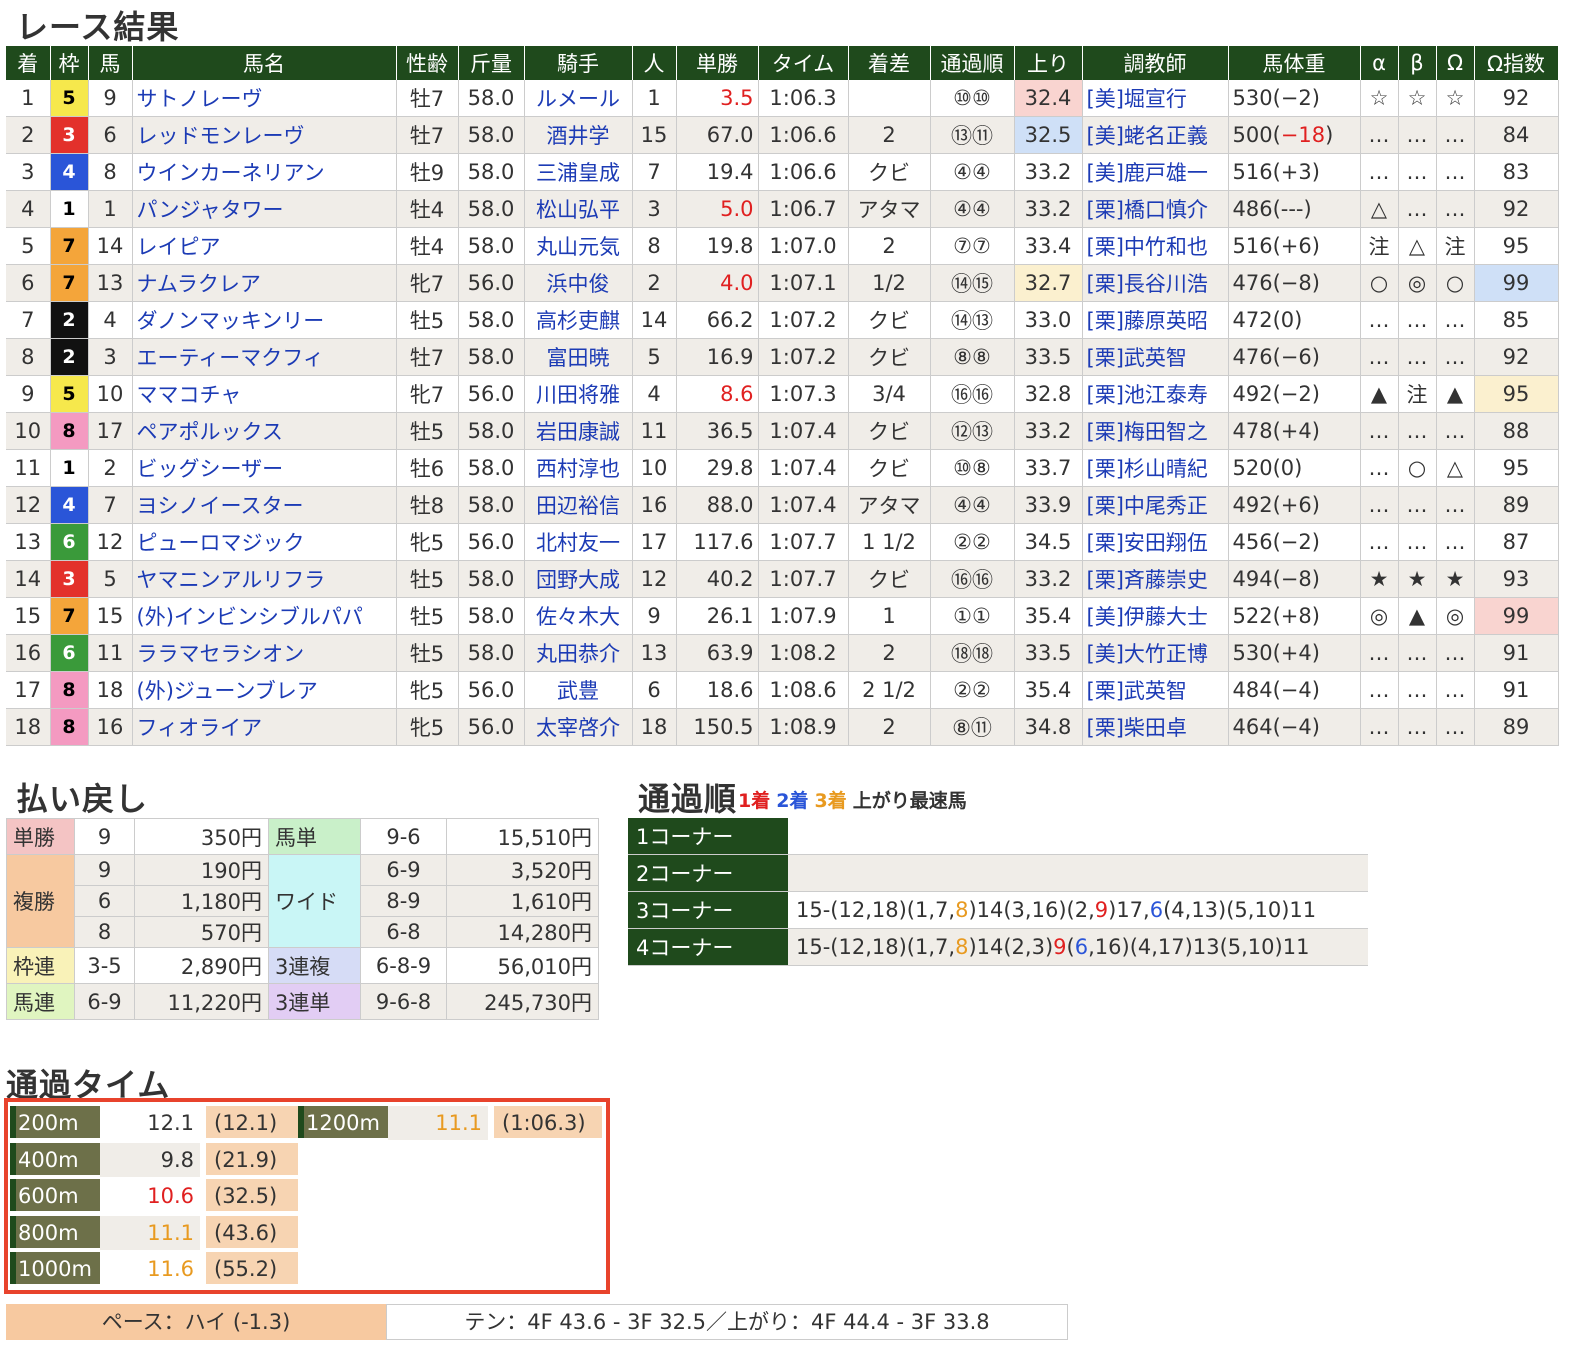 This screenshot has width=1588, height=1370. What do you see at coordinates (654, 394) in the screenshot?
I see `popularity: 4` at bounding box center [654, 394].